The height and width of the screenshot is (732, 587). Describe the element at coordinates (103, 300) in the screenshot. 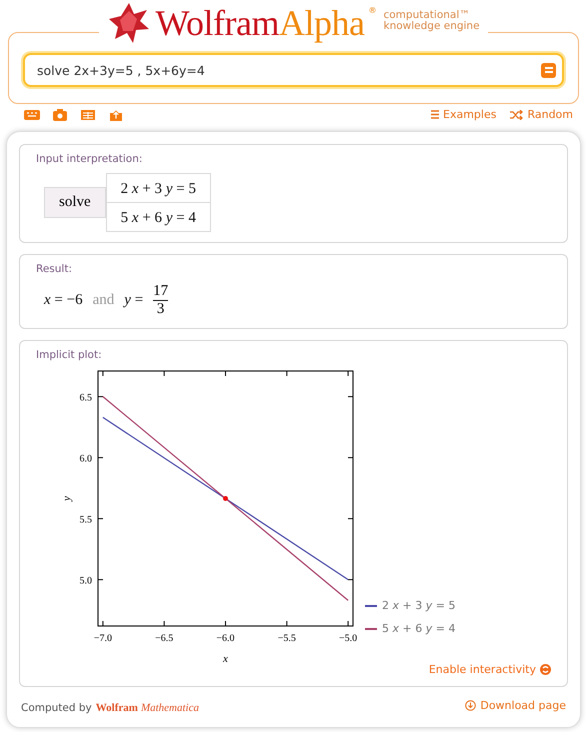

I see `conjunction-text: and` at that location.